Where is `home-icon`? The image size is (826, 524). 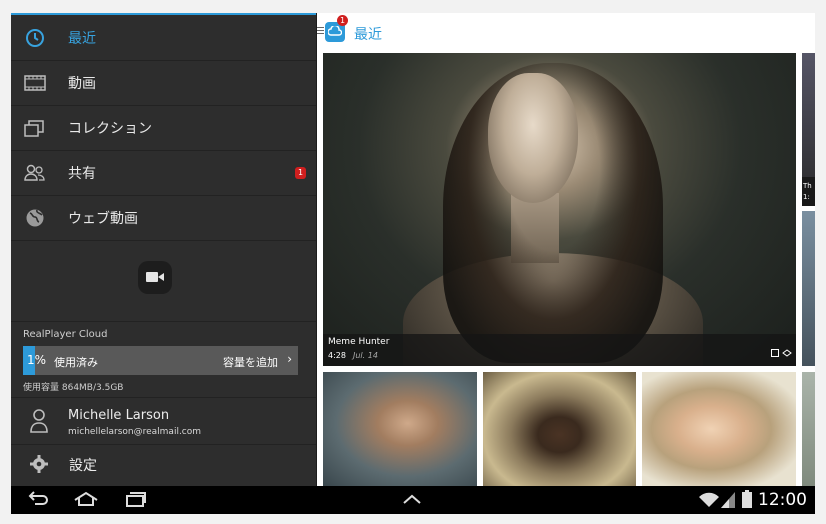
home-icon is located at coordinates (86, 501).